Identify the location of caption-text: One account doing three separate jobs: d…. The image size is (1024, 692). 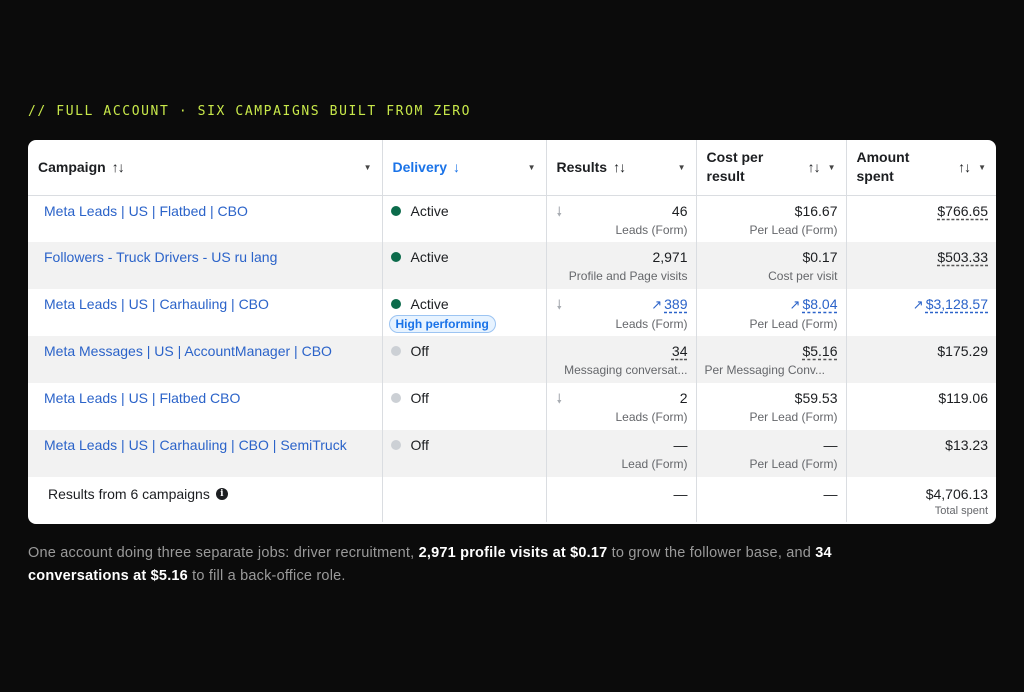
(478, 565).